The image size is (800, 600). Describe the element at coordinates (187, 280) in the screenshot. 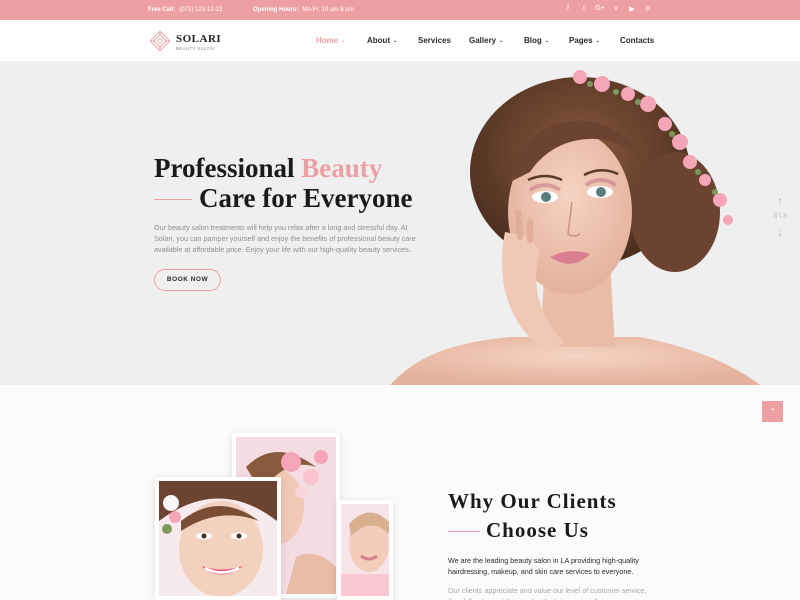

I see `book-now-button: BOOK NOW` at that location.